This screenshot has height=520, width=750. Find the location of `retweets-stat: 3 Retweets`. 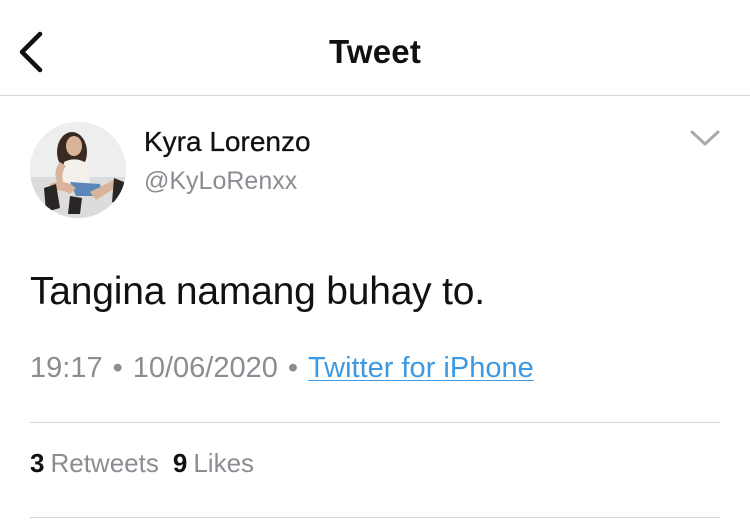

retweets-stat: 3 Retweets is located at coordinates (94, 463).